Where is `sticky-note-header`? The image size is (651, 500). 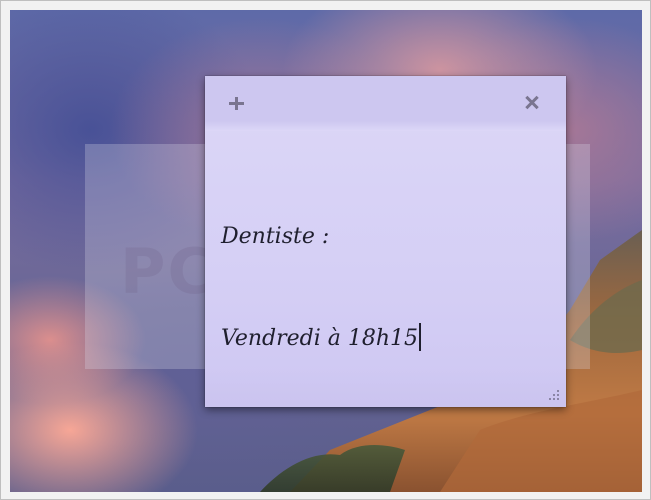 sticky-note-header is located at coordinates (385, 103).